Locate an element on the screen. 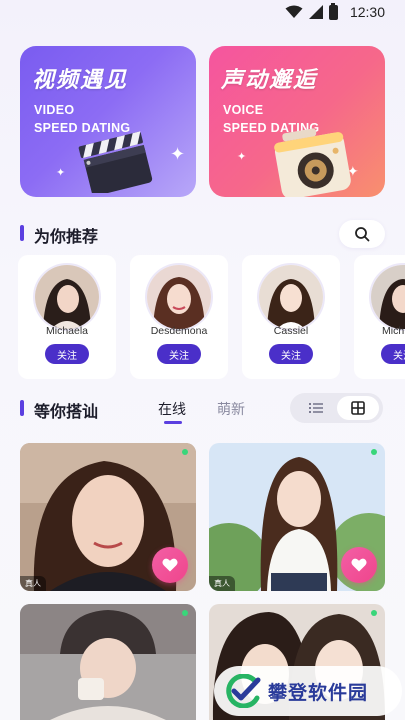 The height and width of the screenshot is (720, 405). search-button is located at coordinates (362, 234).